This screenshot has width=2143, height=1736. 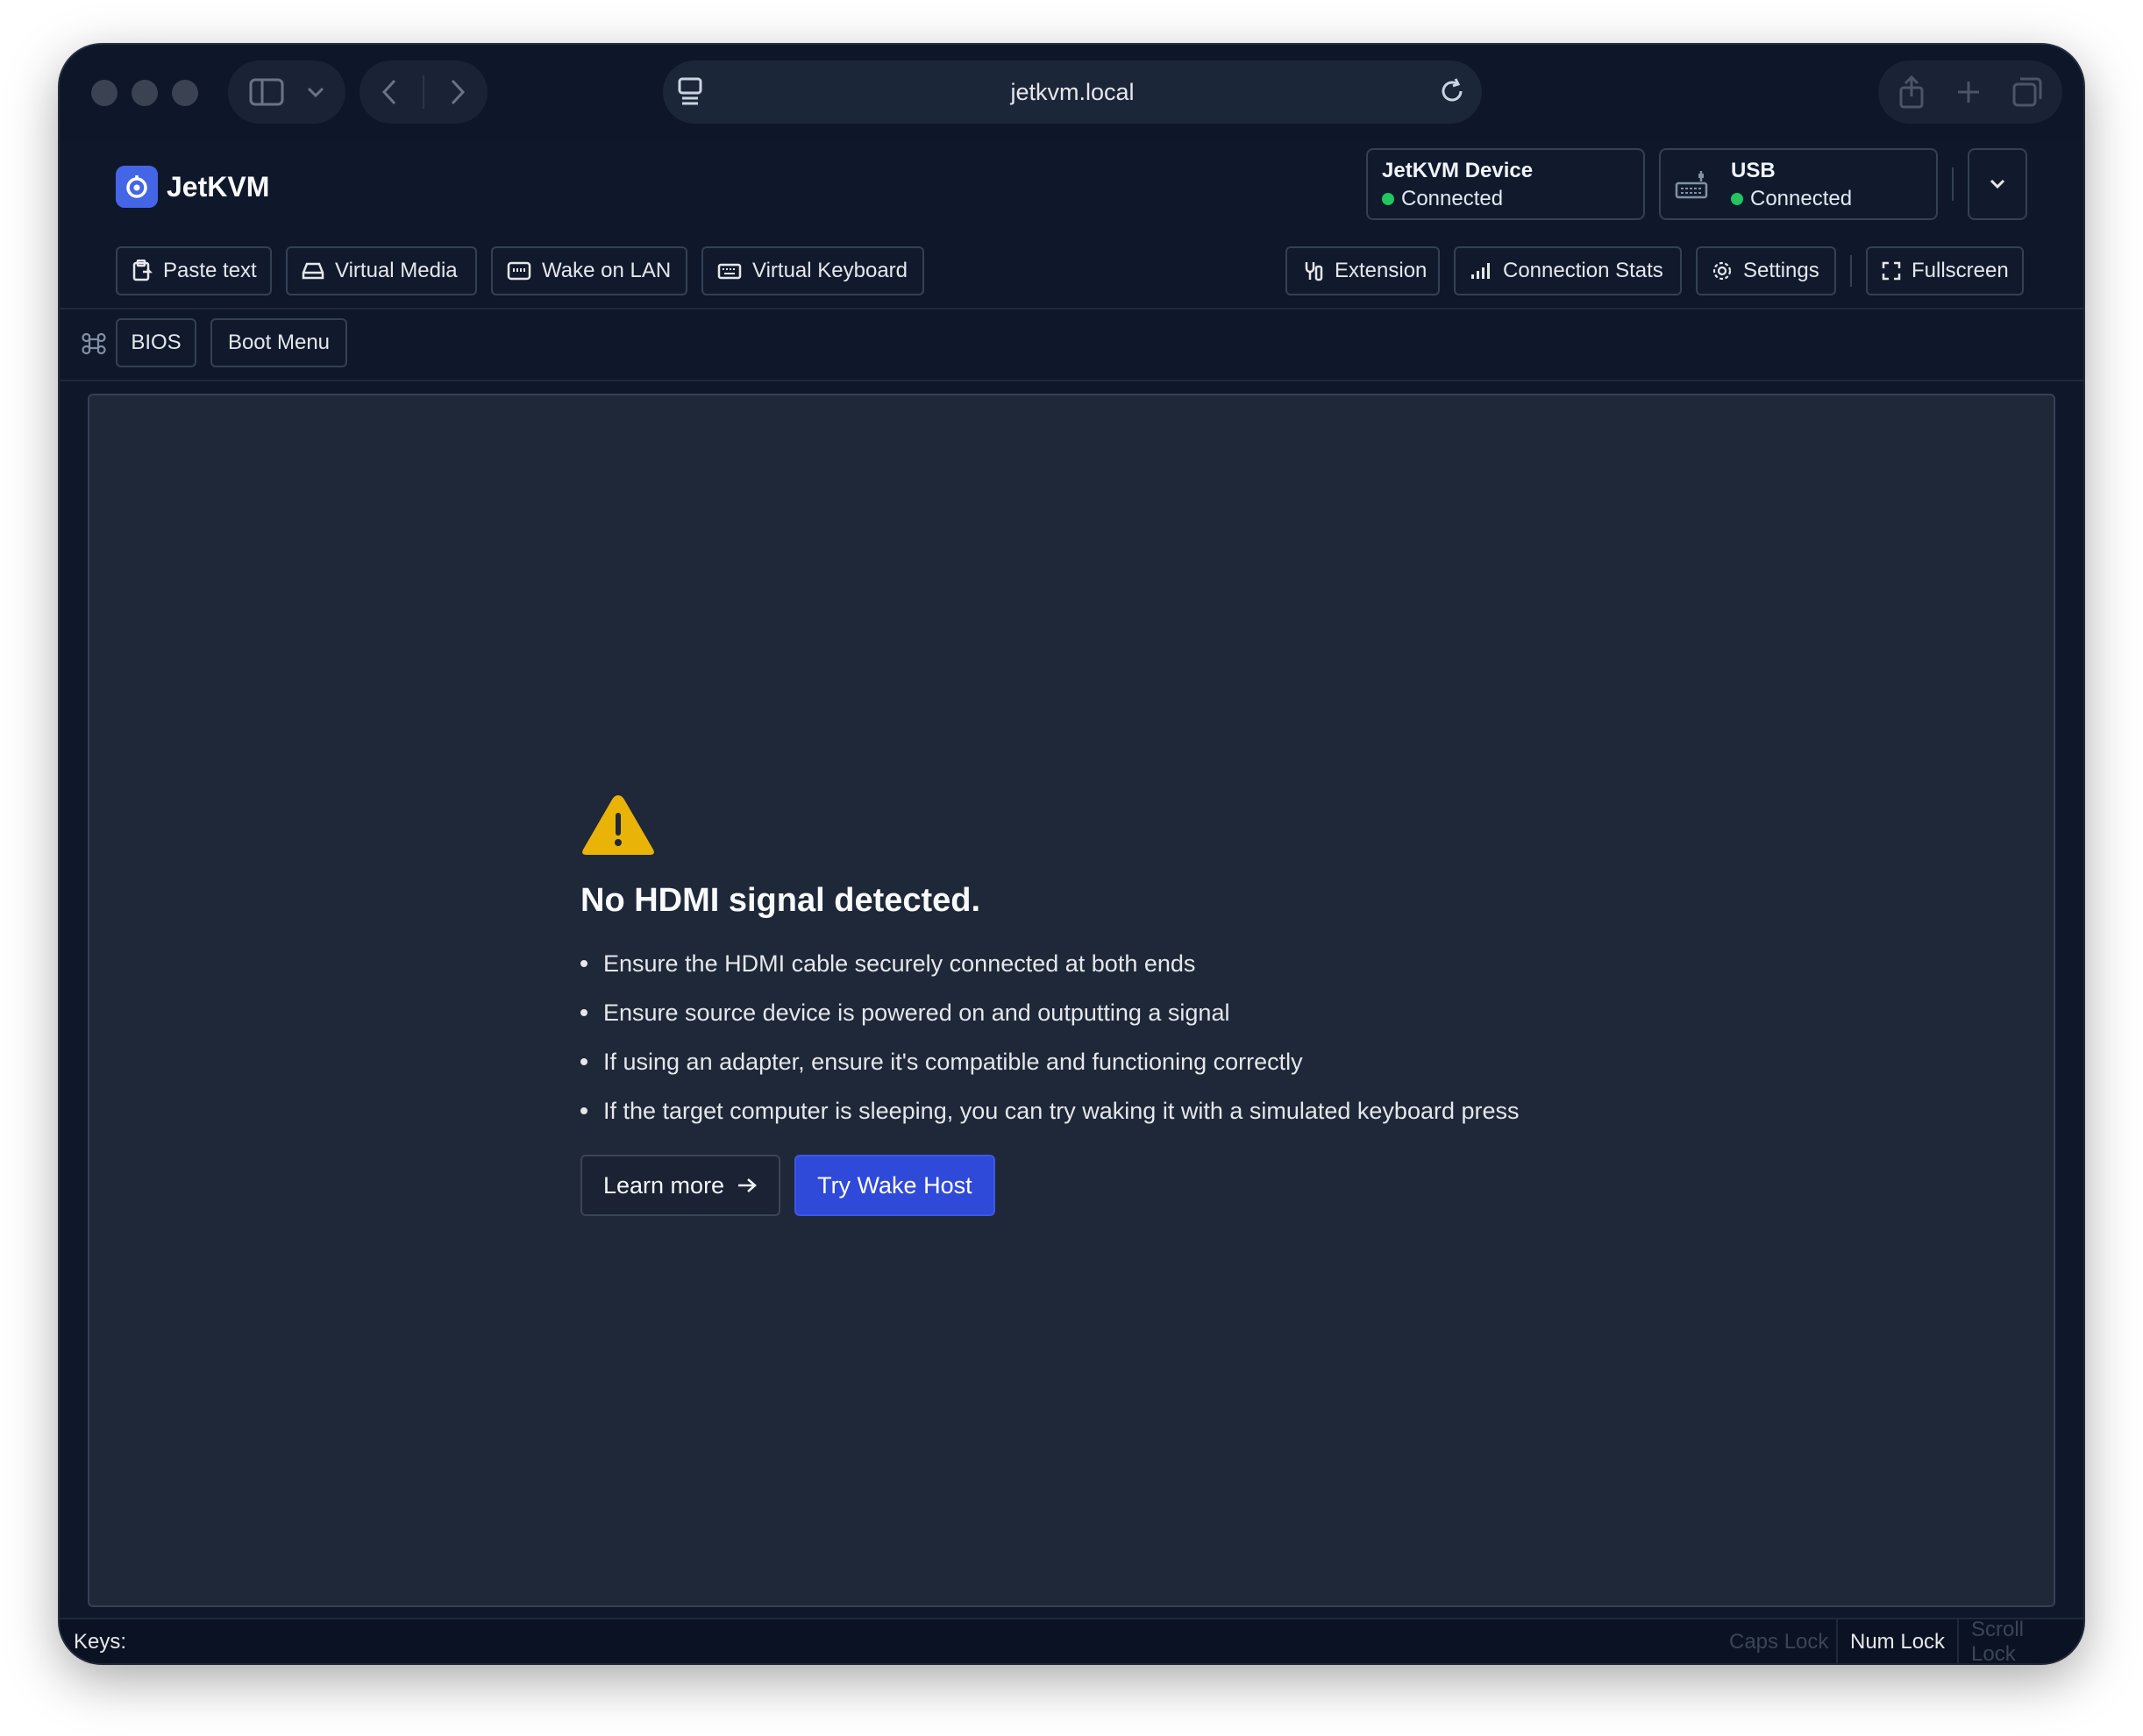 I want to click on device-status-card: JetKVM Device Connected, so click(x=1505, y=184).